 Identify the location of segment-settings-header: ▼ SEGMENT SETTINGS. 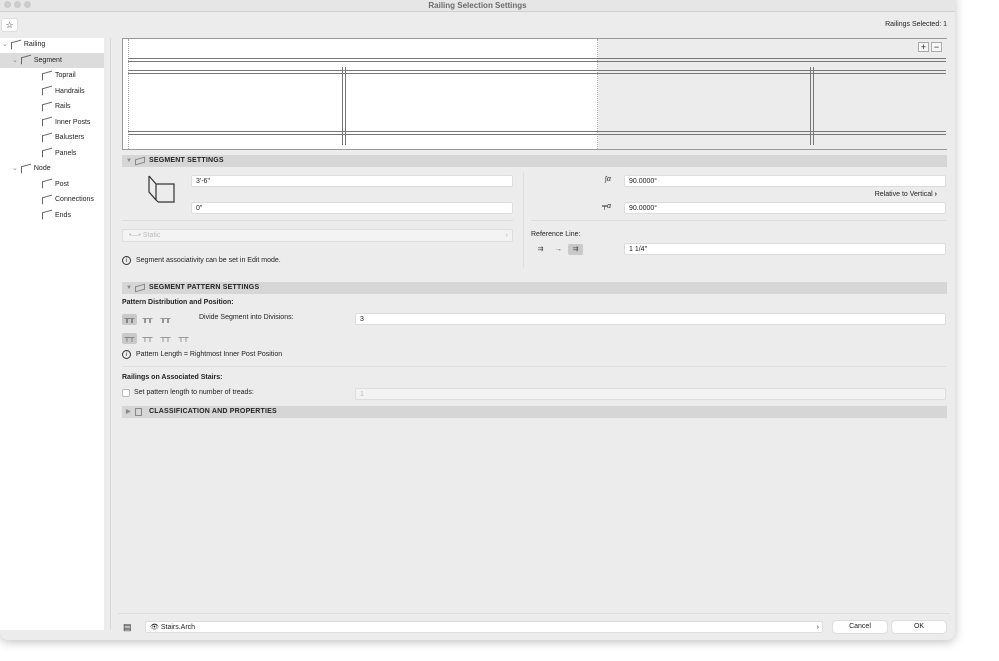
(534, 161).